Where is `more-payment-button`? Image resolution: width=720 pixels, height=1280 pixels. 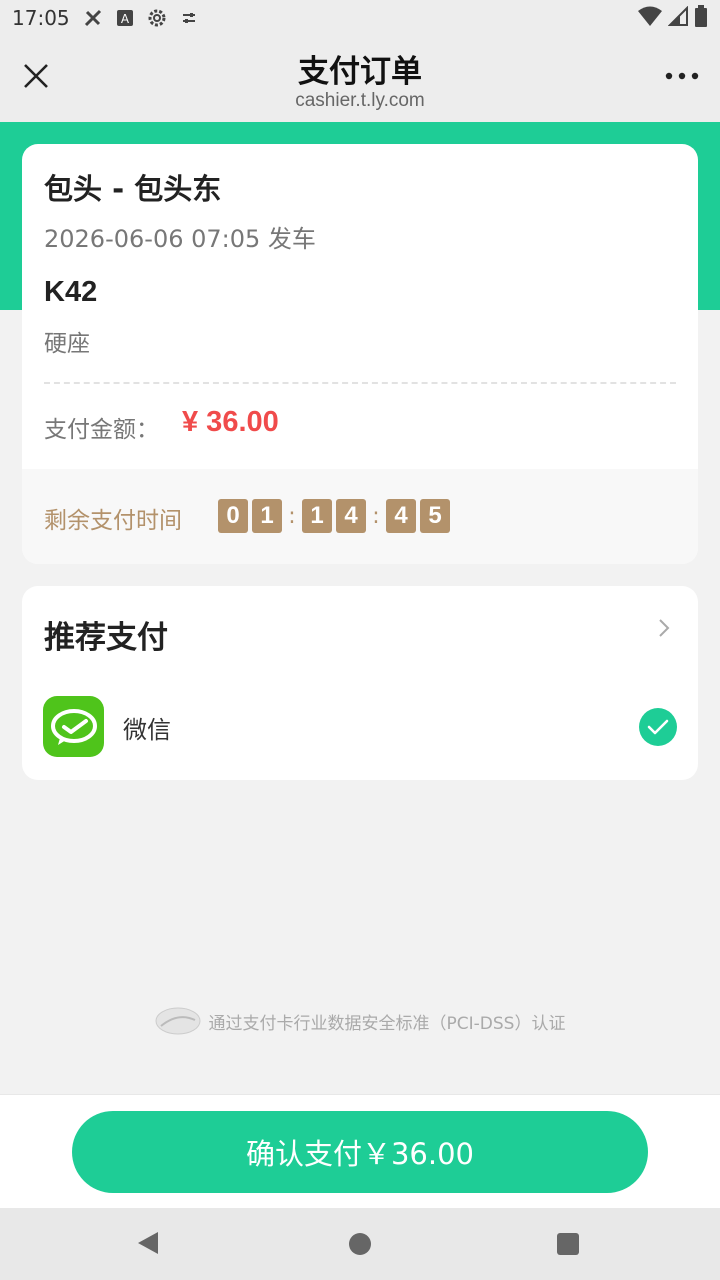 more-payment-button is located at coordinates (664, 628).